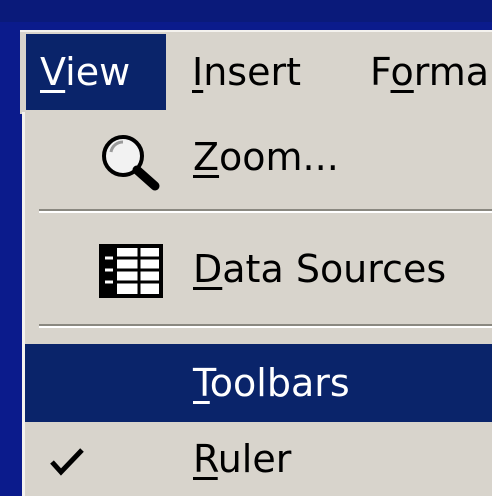  I want to click on menu-view-mnemonic: V, so click(53, 72).